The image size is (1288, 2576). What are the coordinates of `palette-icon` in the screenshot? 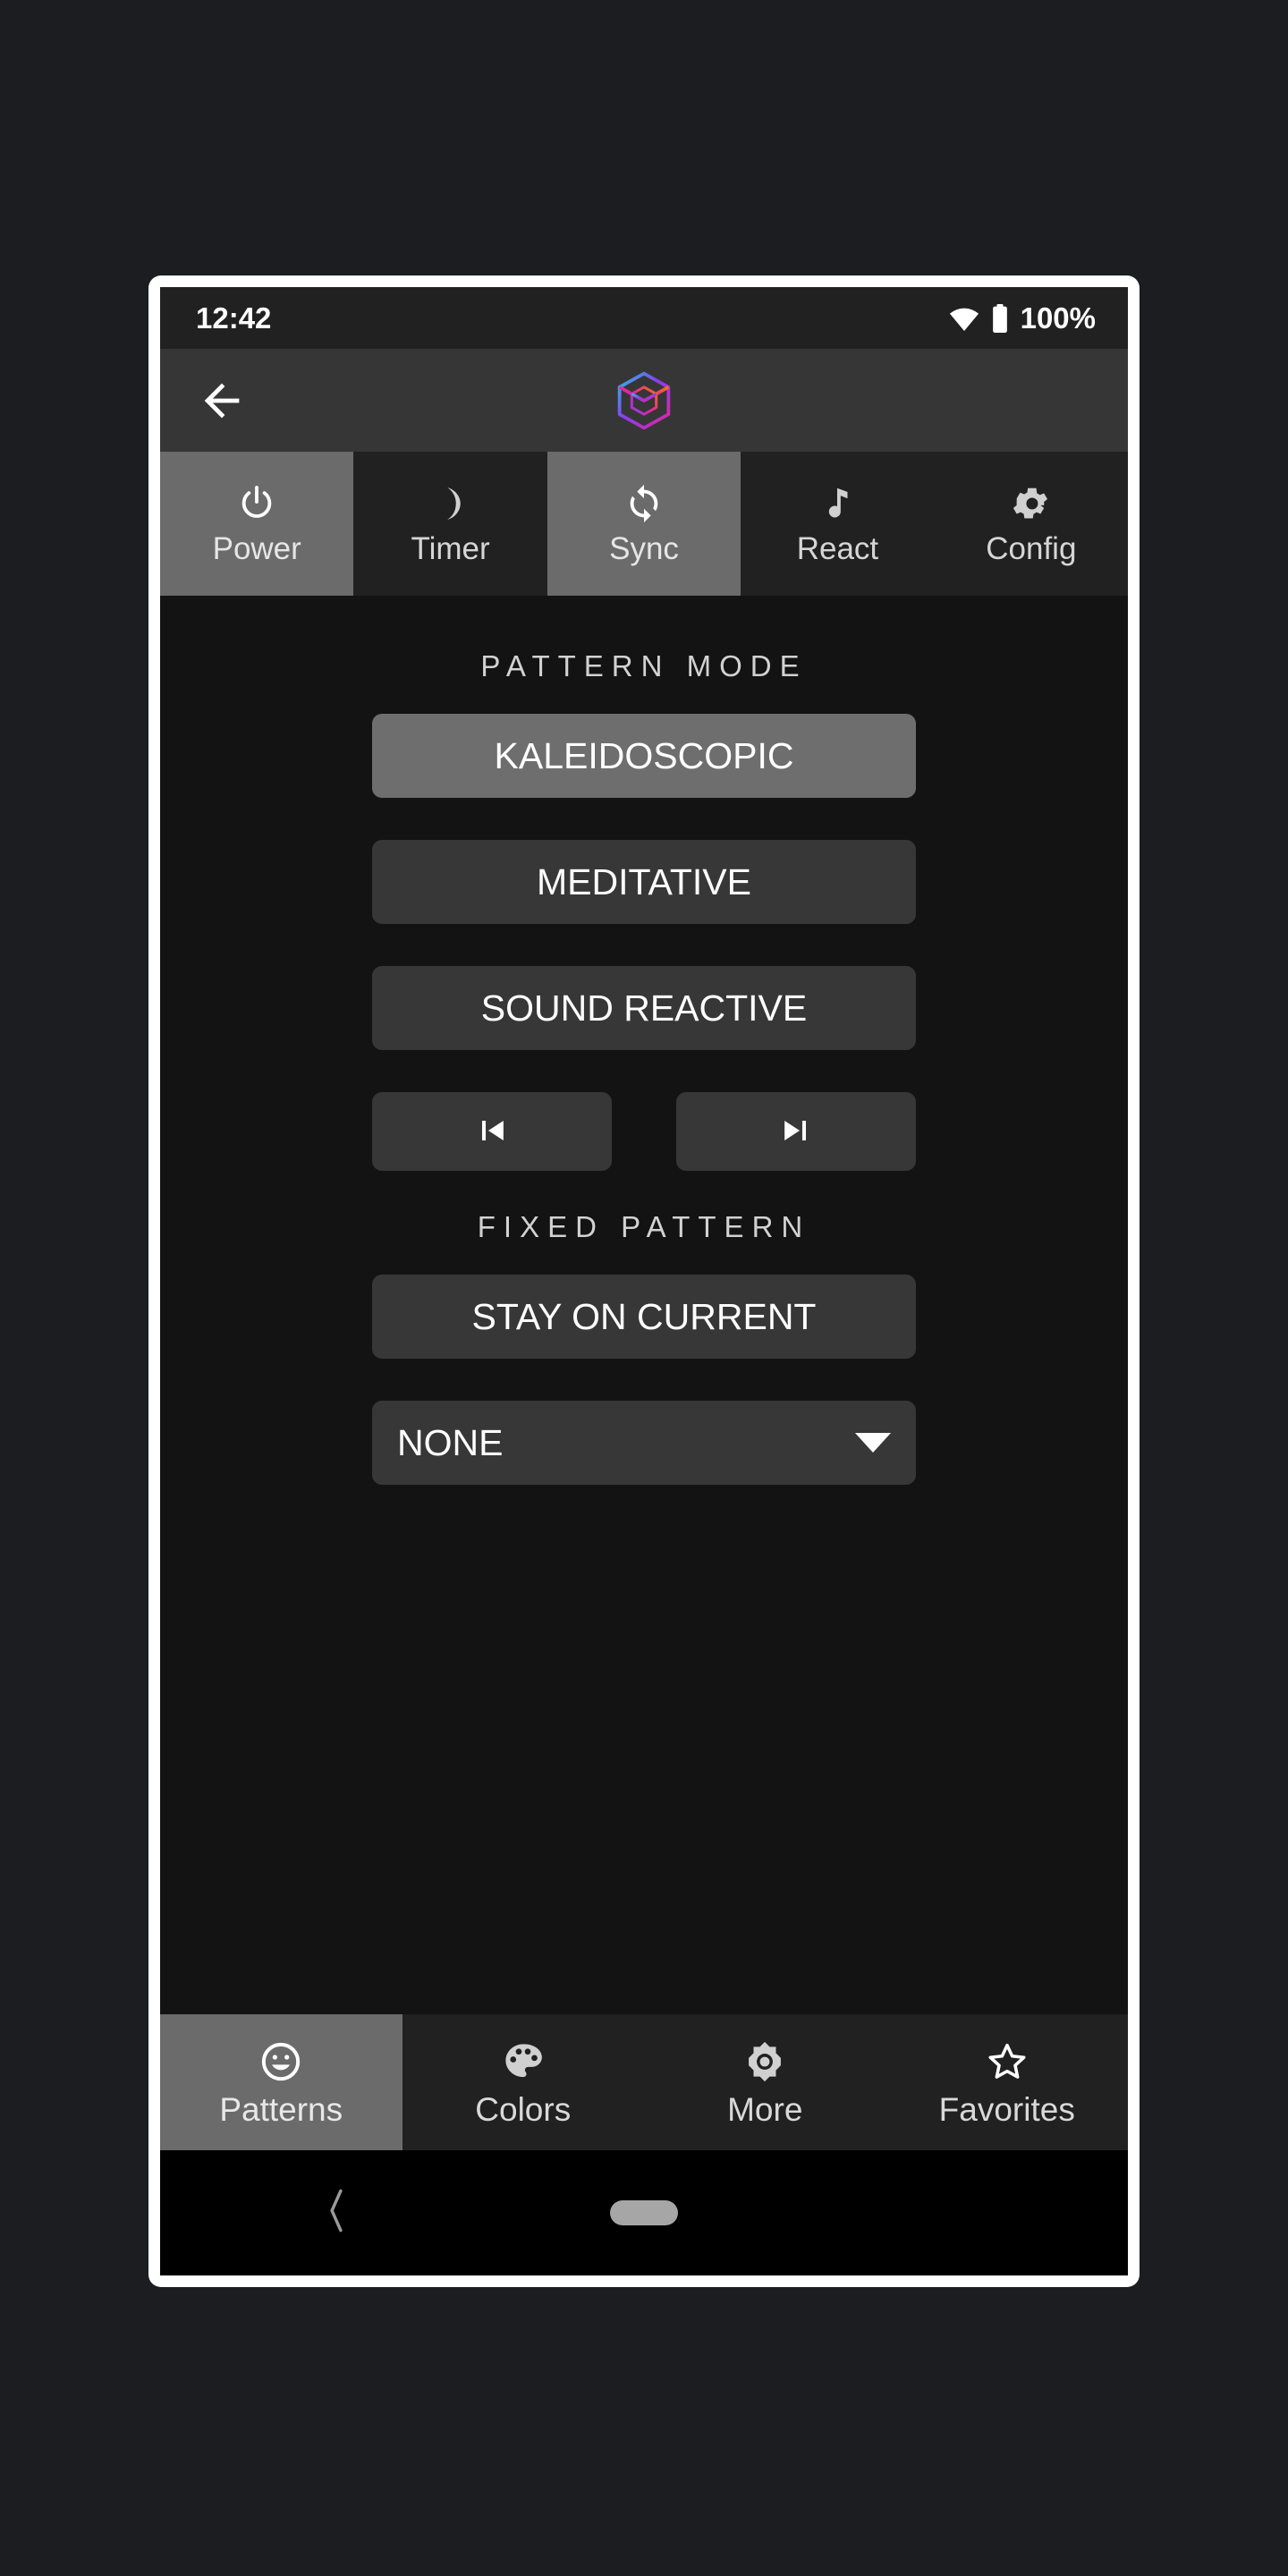 It's located at (523, 2061).